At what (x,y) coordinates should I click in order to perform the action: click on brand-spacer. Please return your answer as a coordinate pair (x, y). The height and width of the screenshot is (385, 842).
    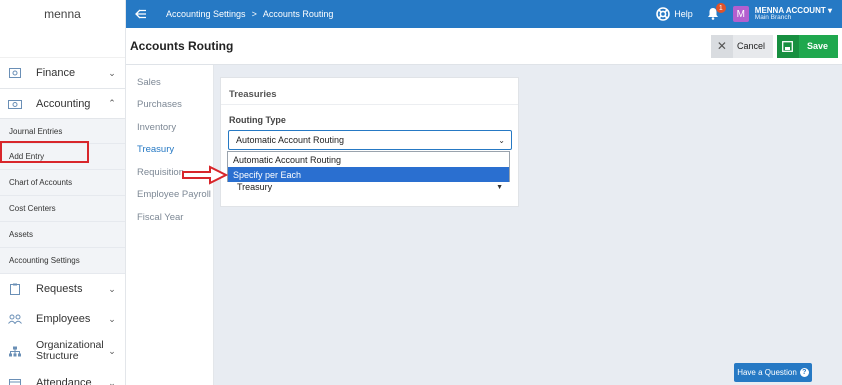
    Looking at the image, I should click on (62, 43).